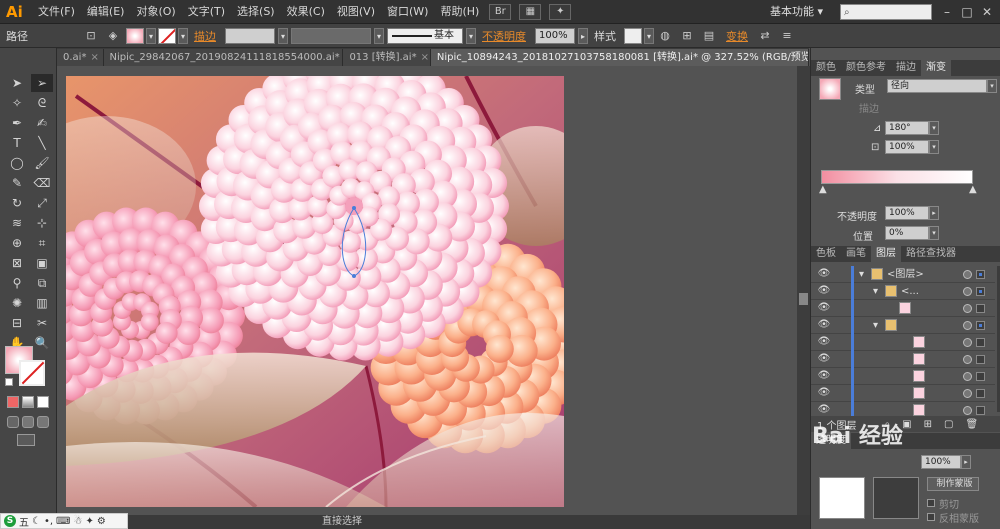 Image resolution: width=1000 pixels, height=529 pixels. What do you see at coordinates (42, 223) in the screenshot?
I see `free-transform-tool-icon: ⊹` at bounding box center [42, 223].